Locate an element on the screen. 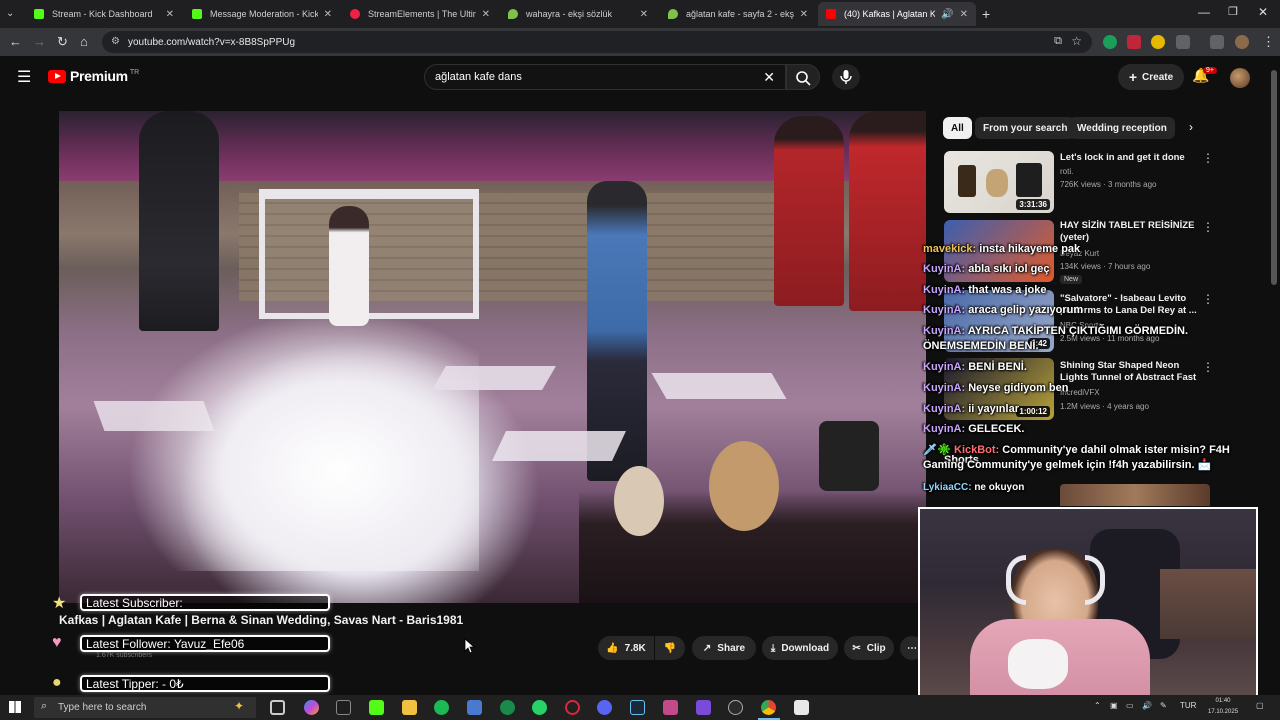 Image resolution: width=1280 pixels, height=720 pixels. search-button is located at coordinates (803, 77).